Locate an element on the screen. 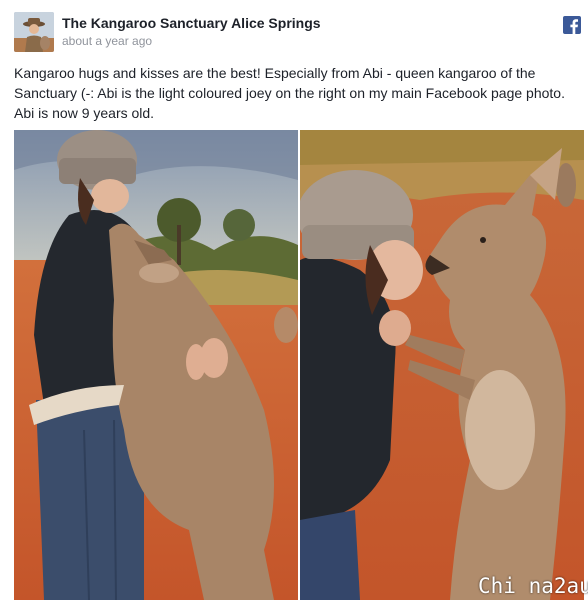  post-timestamp: about a year ago is located at coordinates (107, 41).